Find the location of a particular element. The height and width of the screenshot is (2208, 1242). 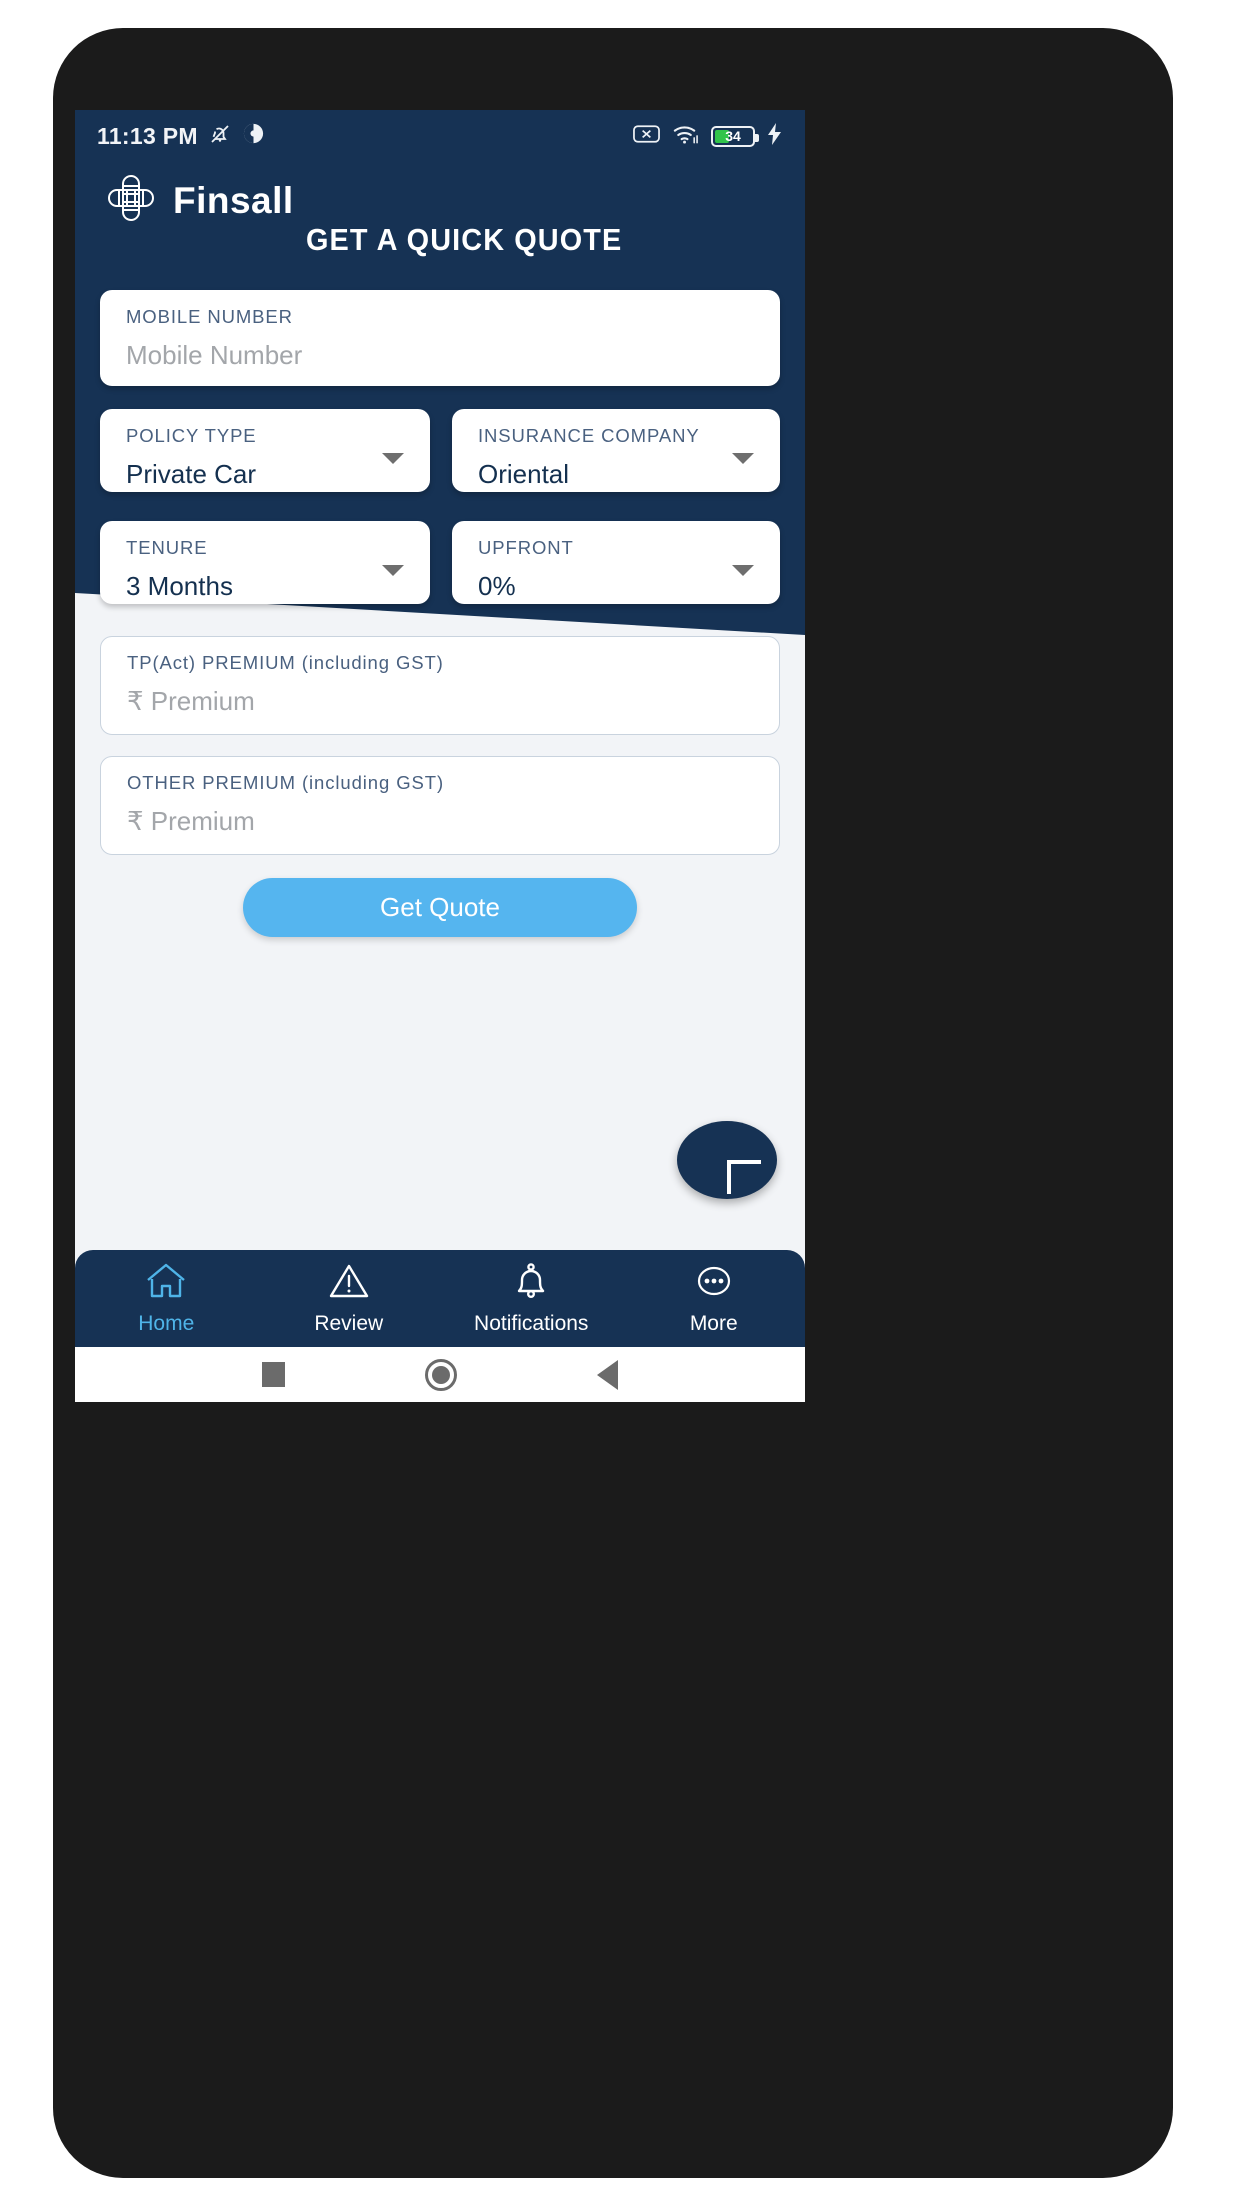

nav-item-review: Review is located at coordinates (349, 1298).